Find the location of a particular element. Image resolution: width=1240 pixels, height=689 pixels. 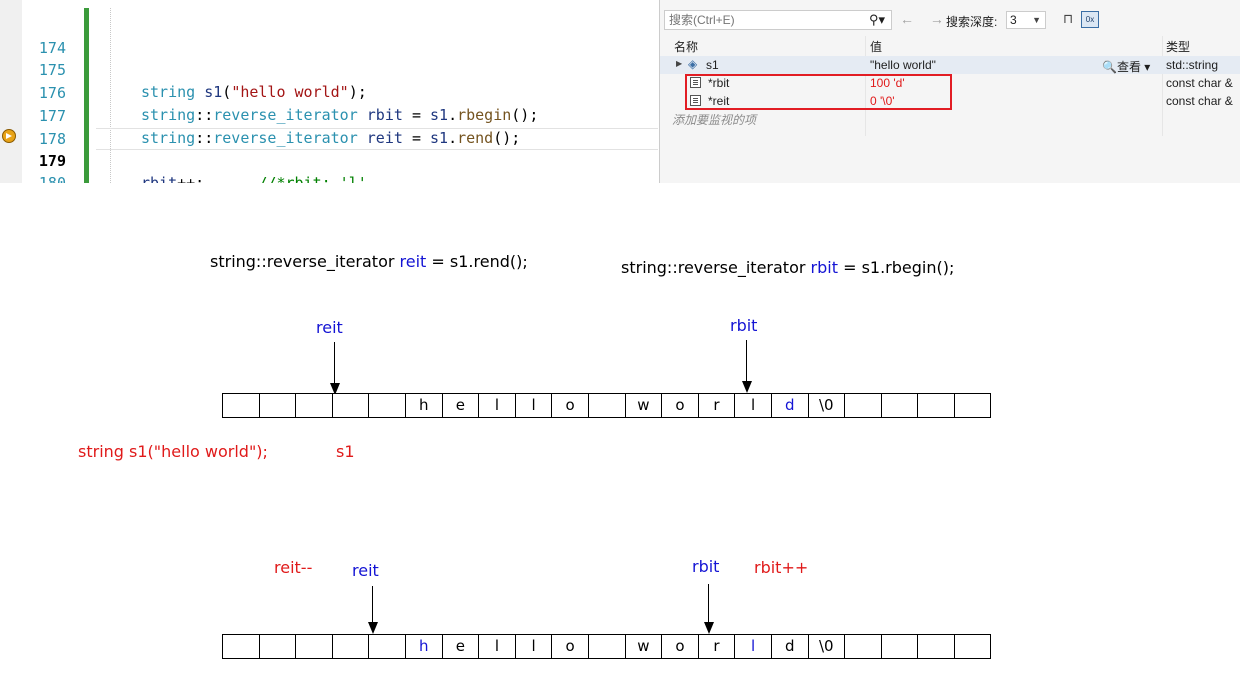

top-rbit-arrowhead is located at coordinates (747, 387).